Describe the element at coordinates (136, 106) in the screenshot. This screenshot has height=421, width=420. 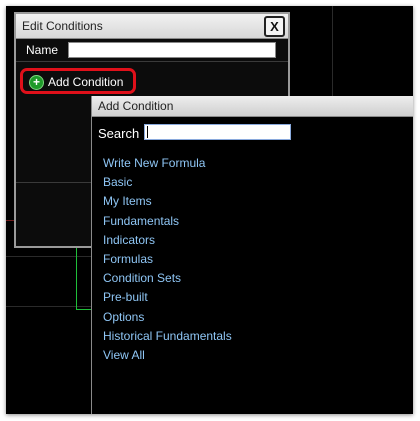
I see `popup-title: Add Condition` at that location.